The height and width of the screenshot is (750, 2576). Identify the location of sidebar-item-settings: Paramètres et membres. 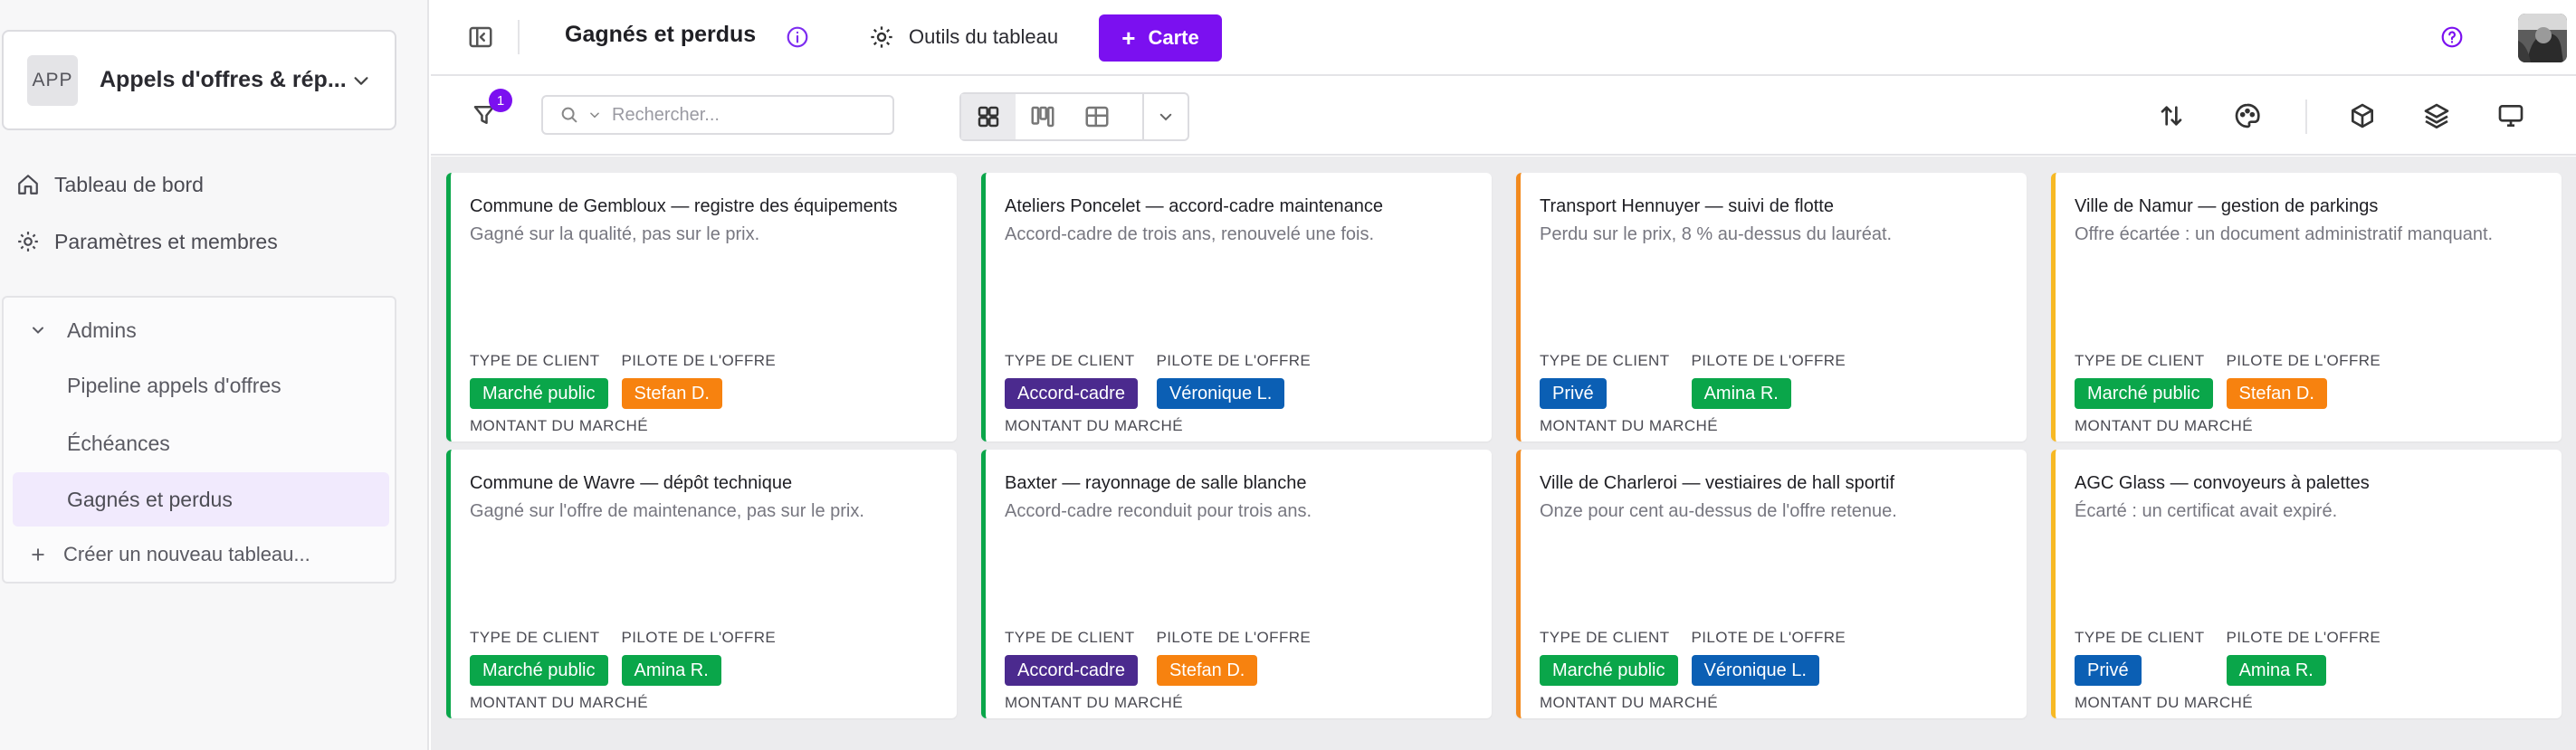
(147, 241).